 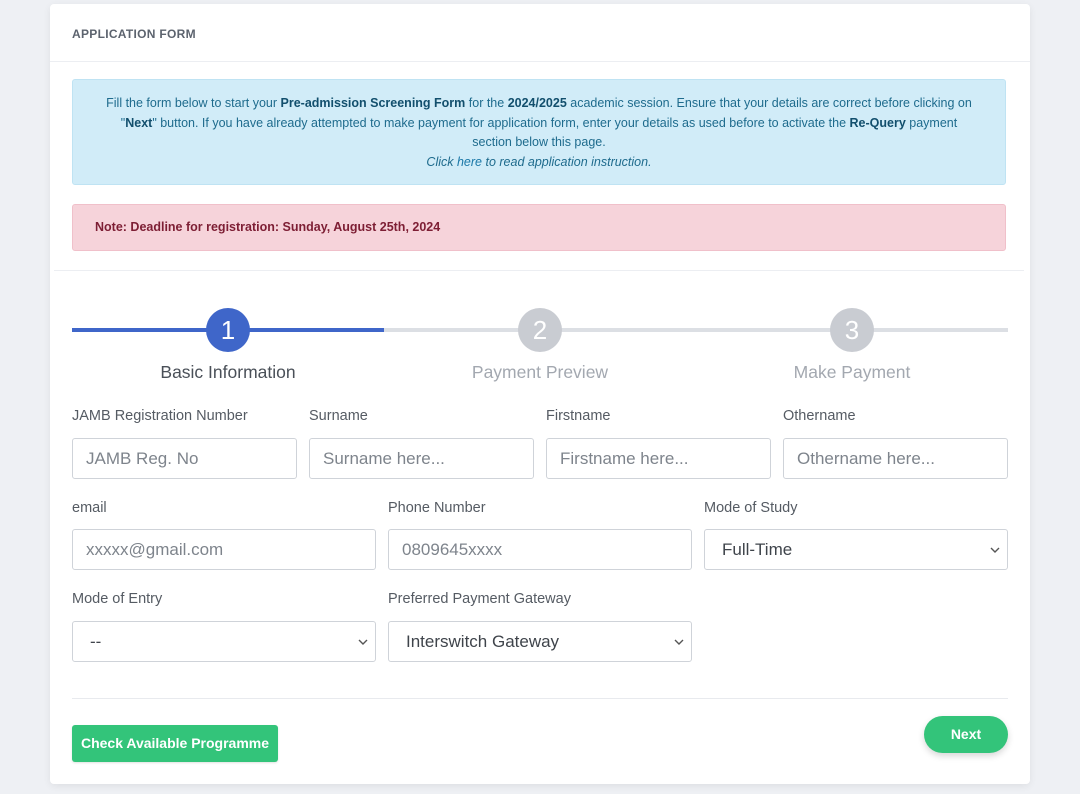 What do you see at coordinates (421, 458) in the screenshot?
I see `surname-input` at bounding box center [421, 458].